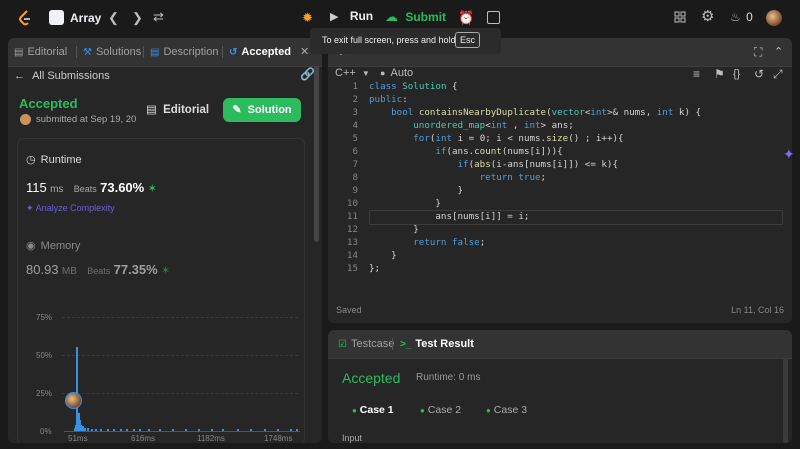  What do you see at coordinates (707, 17) in the screenshot?
I see `settings-gear-icon: ⚙` at bounding box center [707, 17].